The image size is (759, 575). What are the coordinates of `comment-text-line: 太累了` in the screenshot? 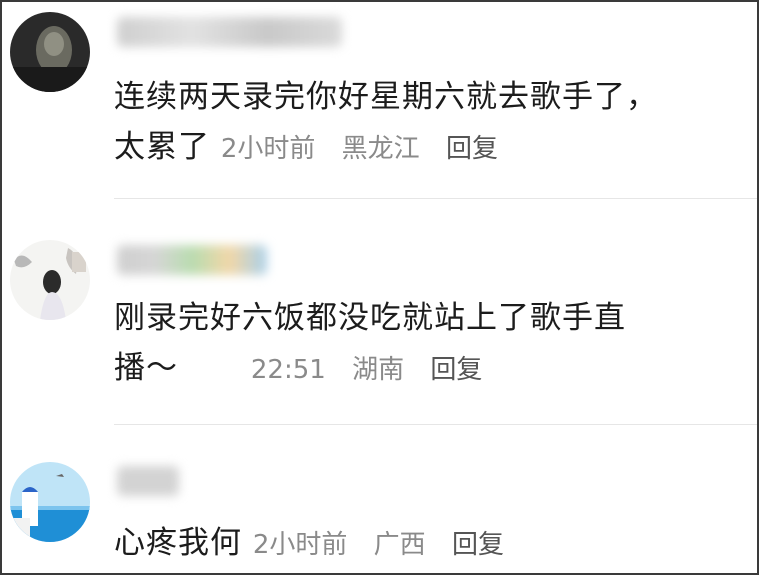 It's located at (162, 147).